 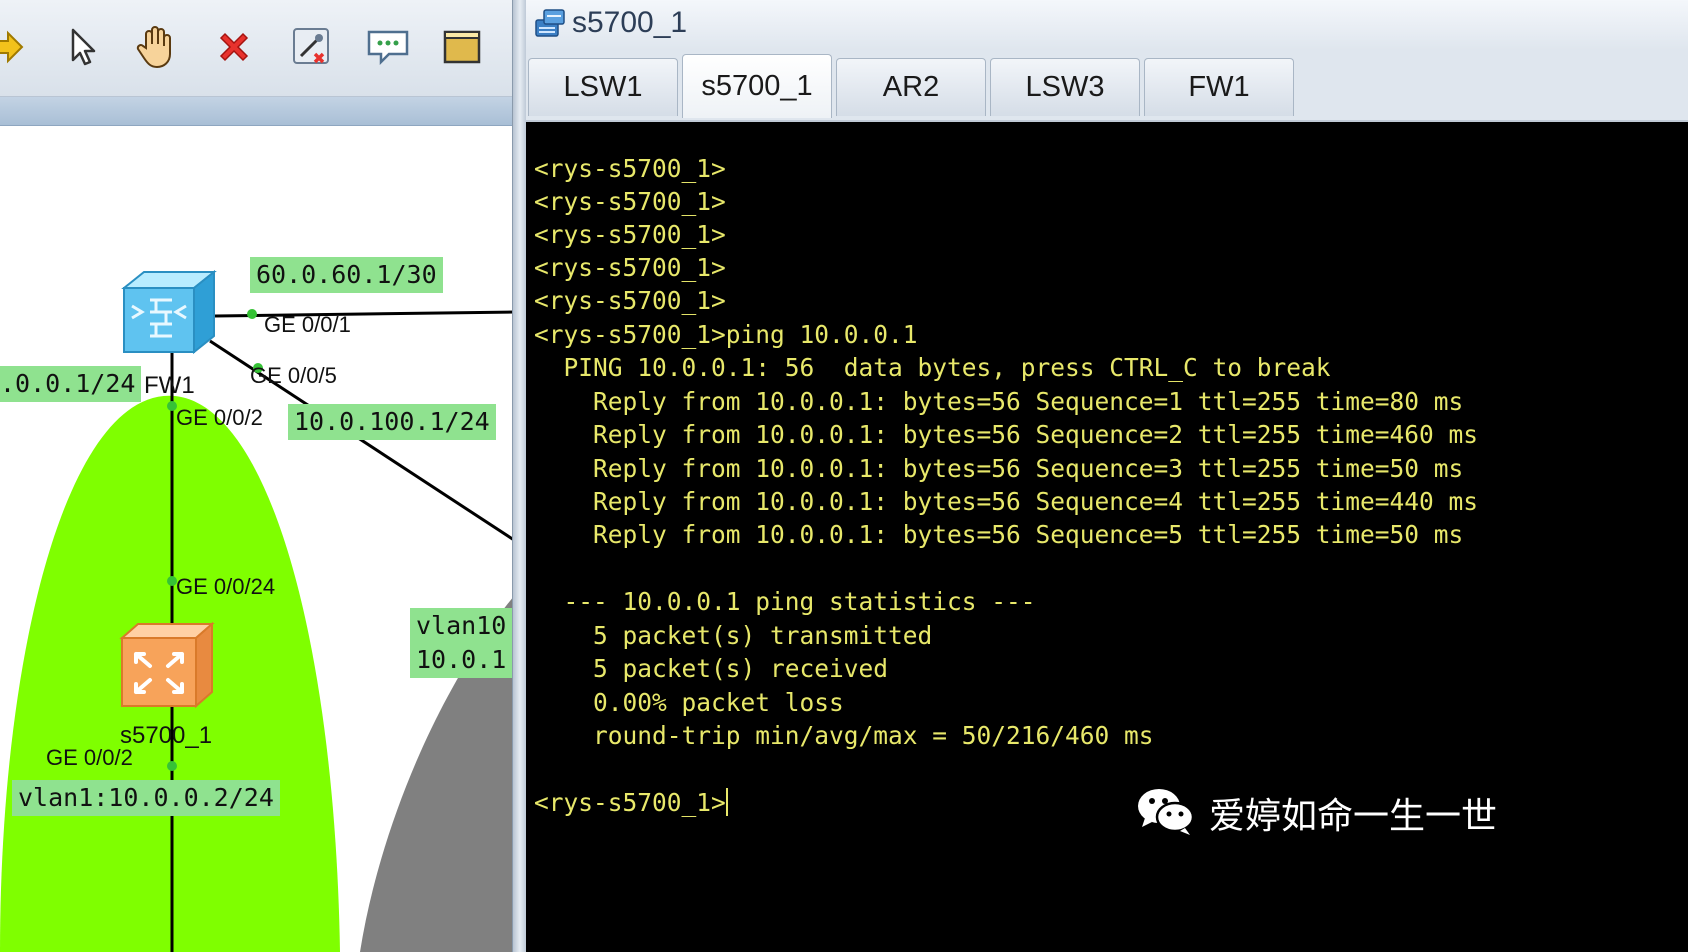 I want to click on text-icon, so click(x=388, y=47).